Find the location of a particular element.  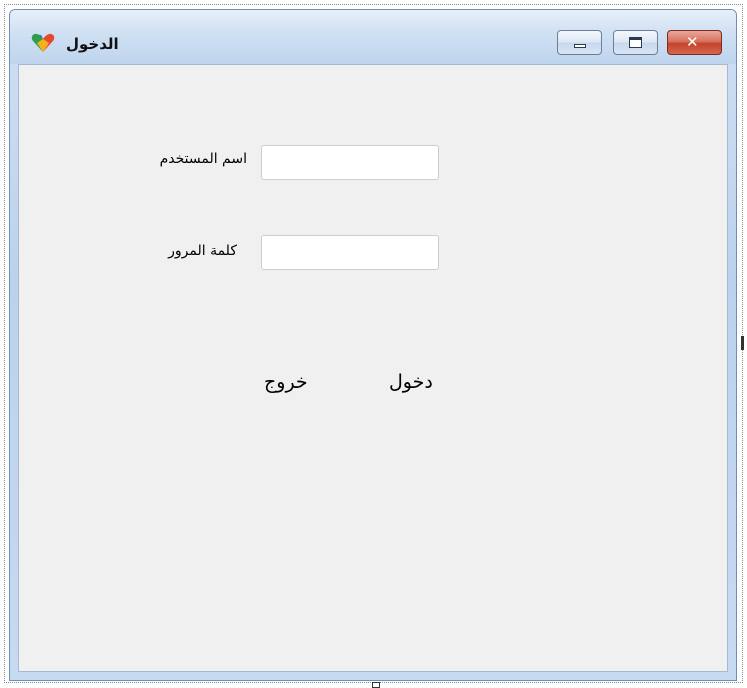

maximize-icon is located at coordinates (635, 42).